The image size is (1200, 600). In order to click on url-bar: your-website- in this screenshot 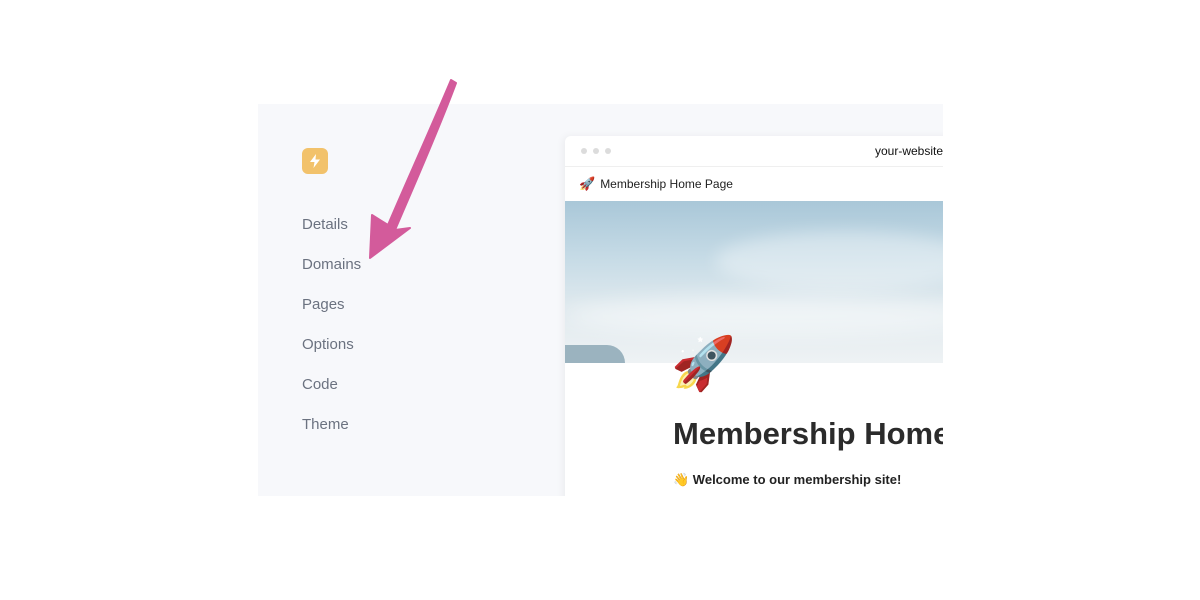, I will do `click(909, 151)`.